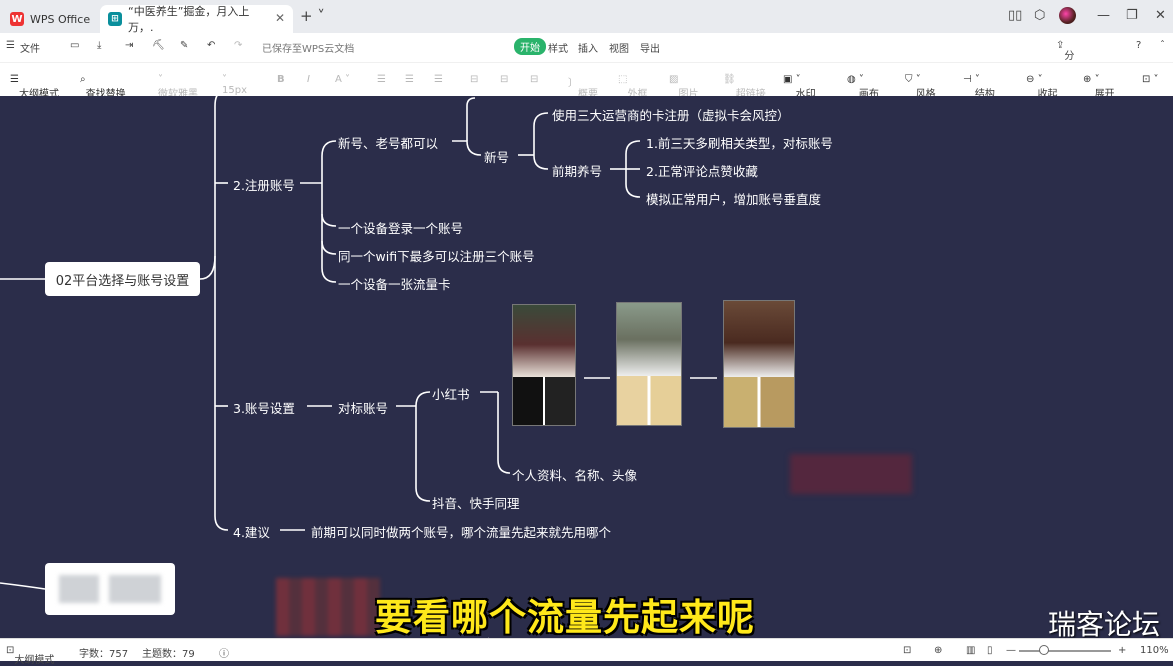 The image size is (1173, 666). Describe the element at coordinates (1039, 15) in the screenshot. I see `cube-icon: ⬡` at that location.